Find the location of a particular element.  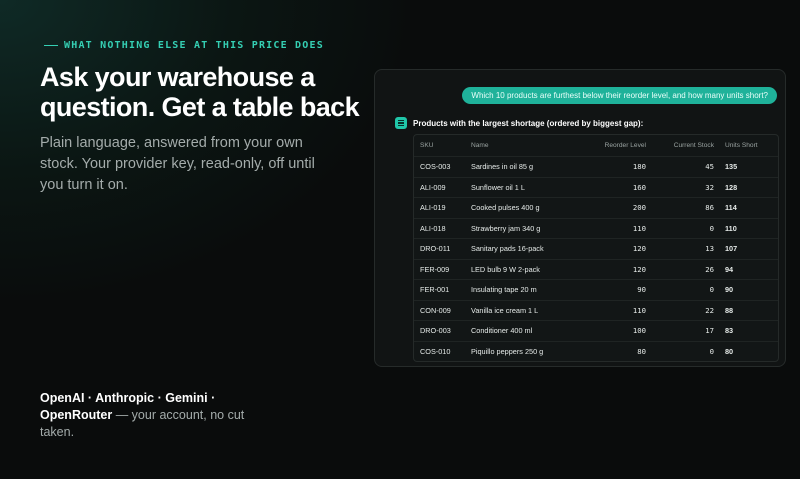

cell-units-short: 80 is located at coordinates (729, 351).